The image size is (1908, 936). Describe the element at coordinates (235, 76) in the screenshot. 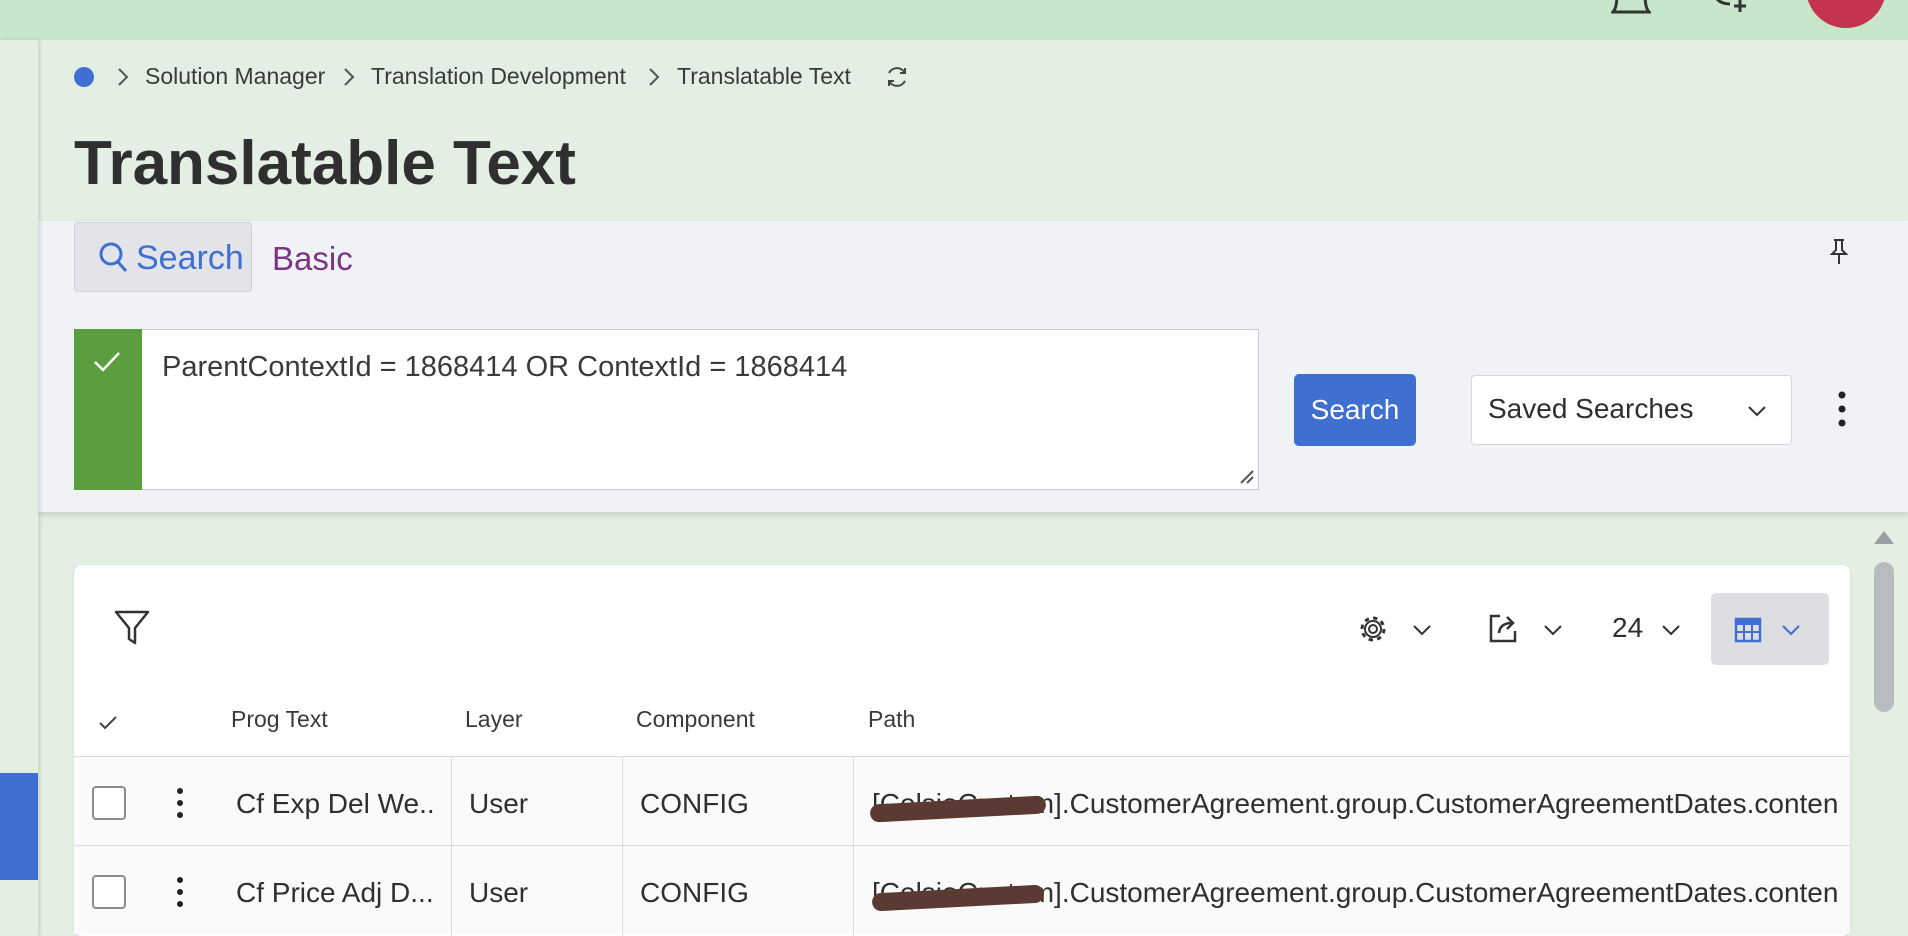

I see `breadcrumb-item-solution-manager: Solution Manager` at that location.